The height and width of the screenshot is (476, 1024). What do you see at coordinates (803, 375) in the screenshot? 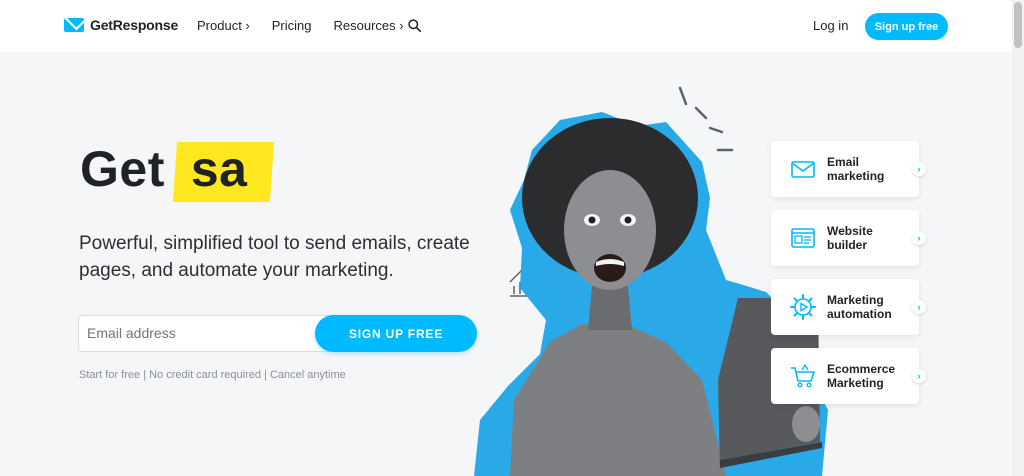
I see `cart-icon` at bounding box center [803, 375].